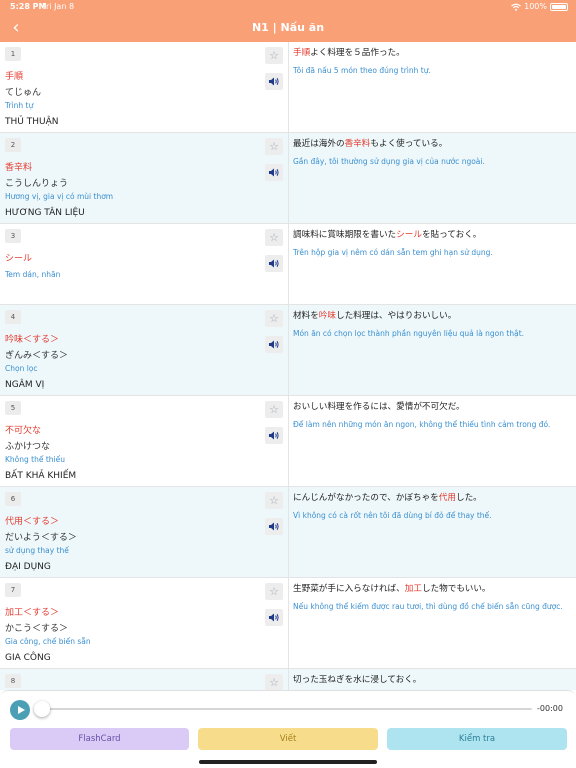  Describe the element at coordinates (451, 235) in the screenshot. I see `sentence-text: を貼っておく。` at that location.